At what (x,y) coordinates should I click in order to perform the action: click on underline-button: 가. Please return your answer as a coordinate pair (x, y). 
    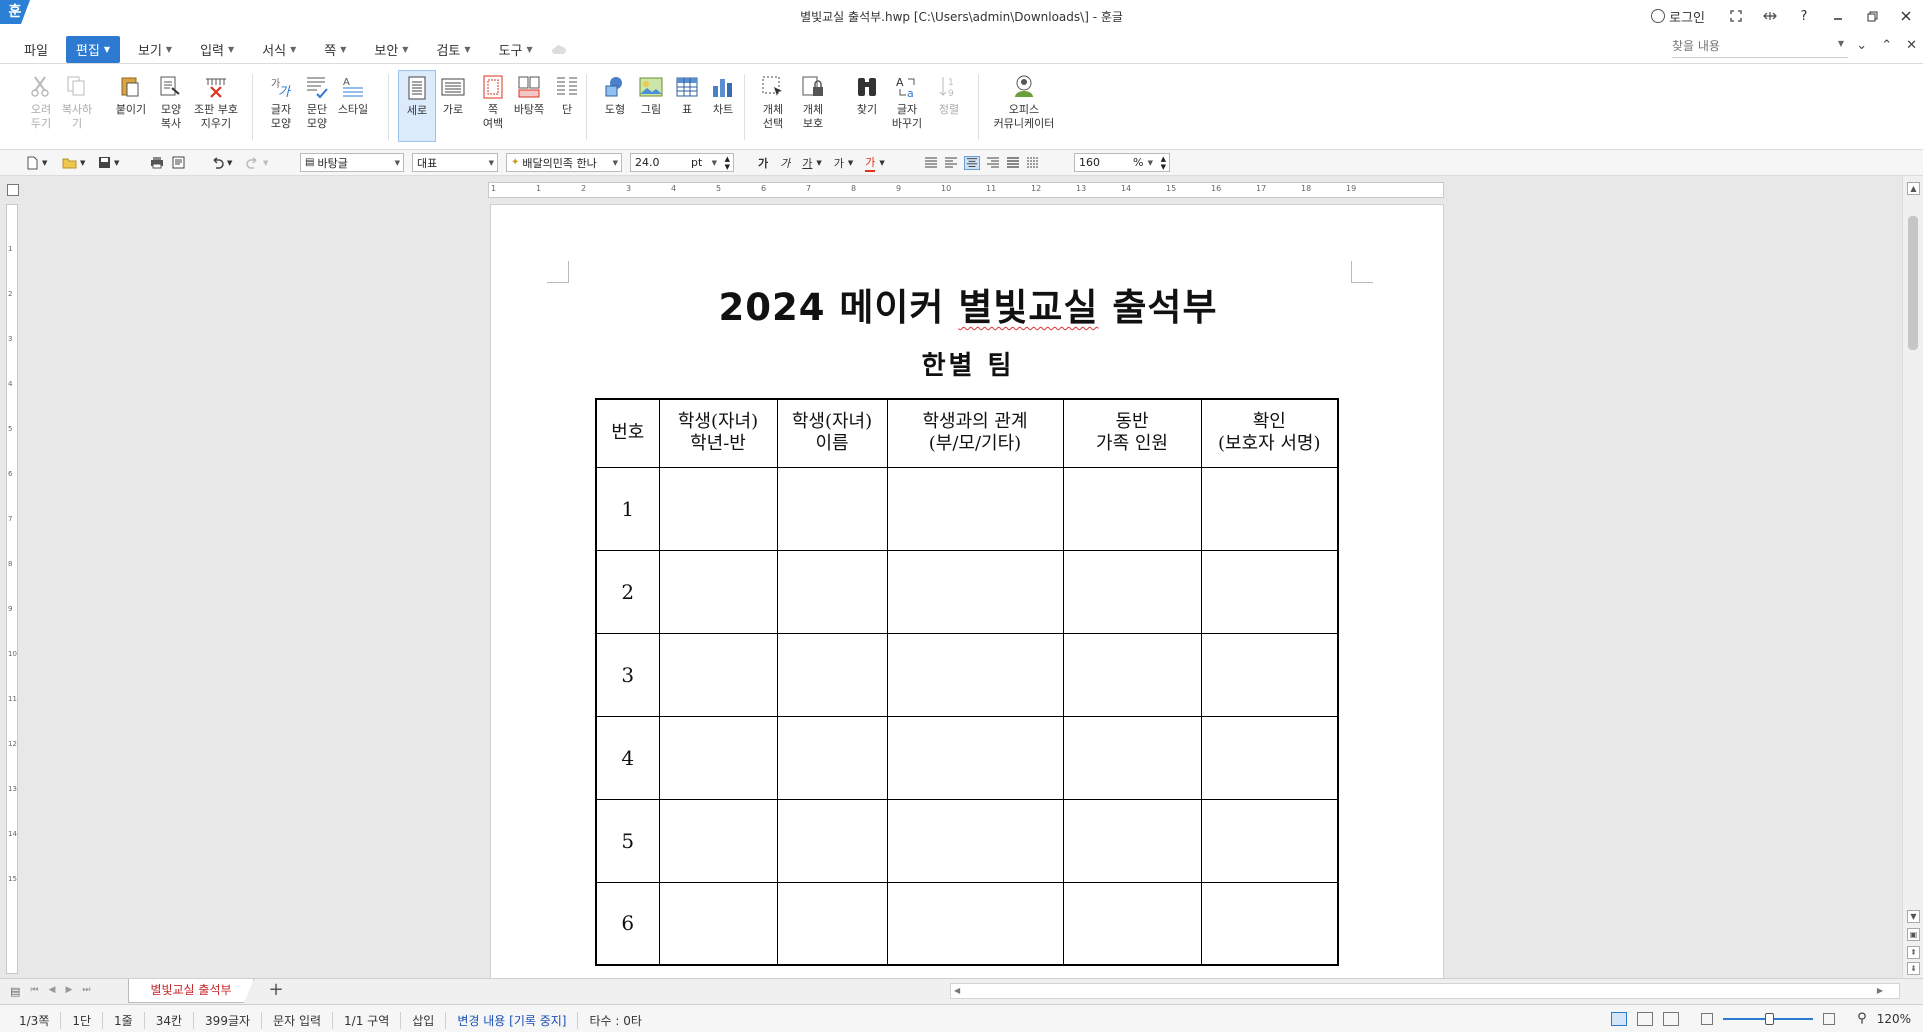
    Looking at the image, I should click on (807, 163).